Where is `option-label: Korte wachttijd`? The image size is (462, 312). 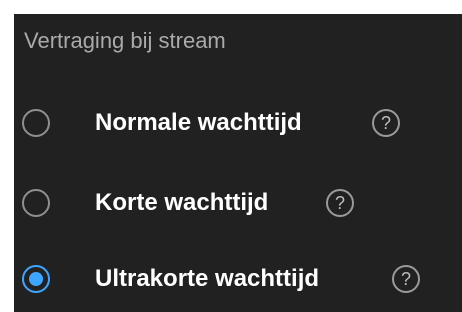
option-label: Korte wachttijd is located at coordinates (182, 202).